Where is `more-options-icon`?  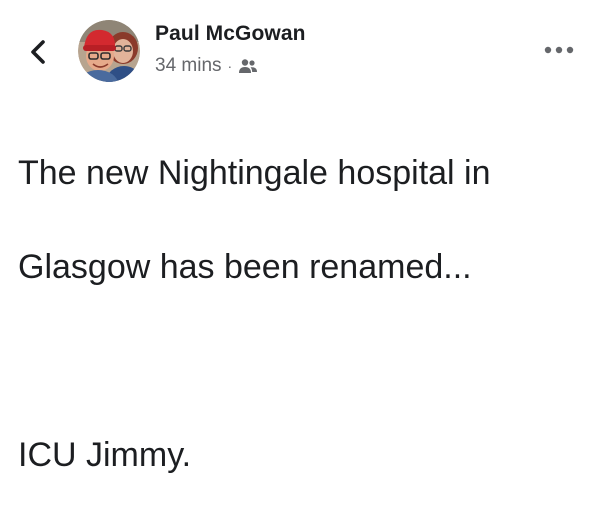 more-options-icon is located at coordinates (559, 50).